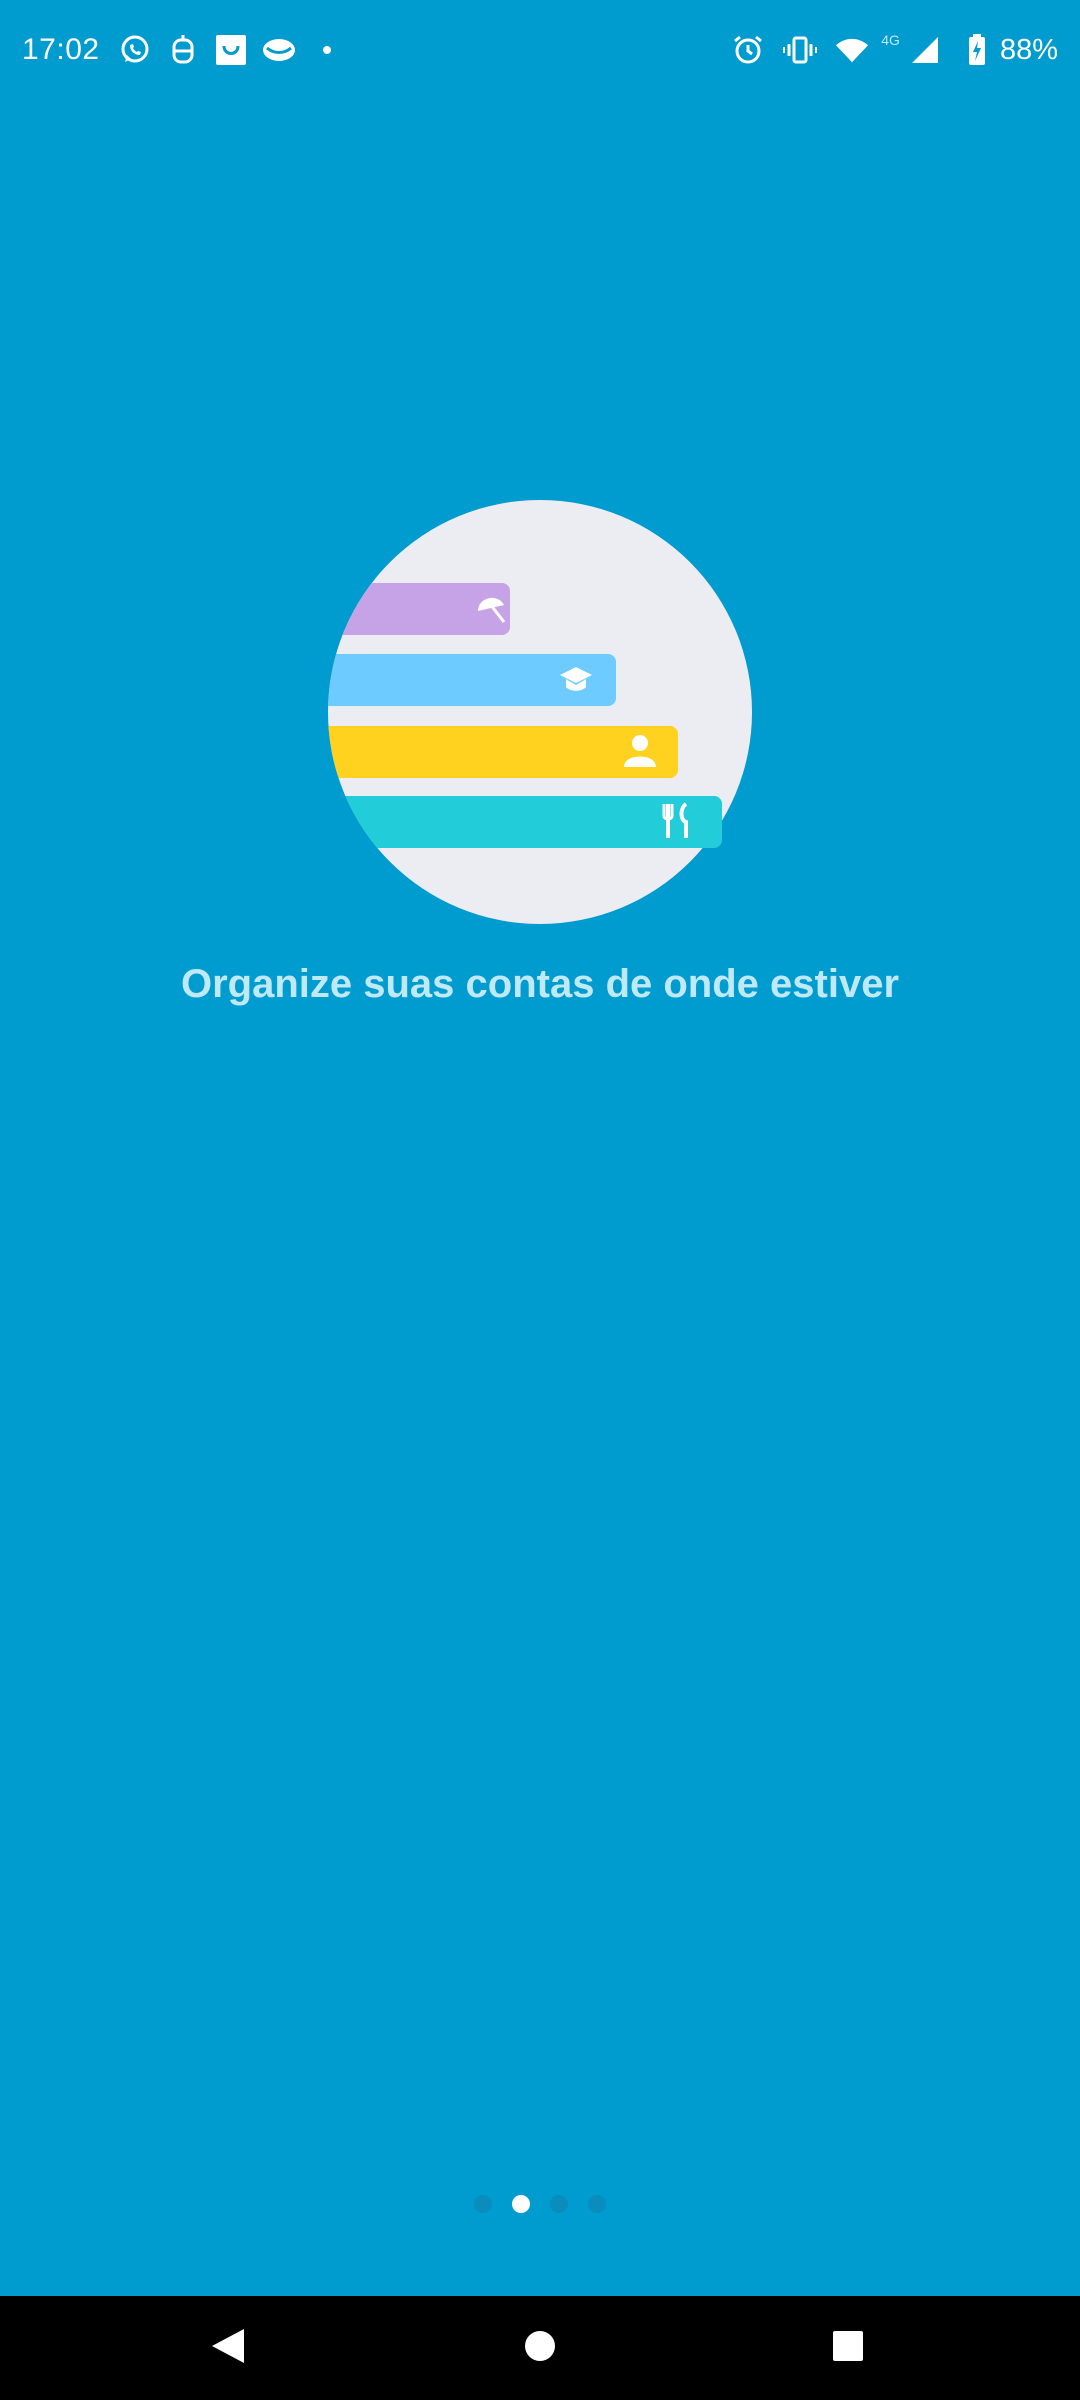 This screenshot has height=2400, width=1080. What do you see at coordinates (800, 50) in the screenshot?
I see `vibrate-icon` at bounding box center [800, 50].